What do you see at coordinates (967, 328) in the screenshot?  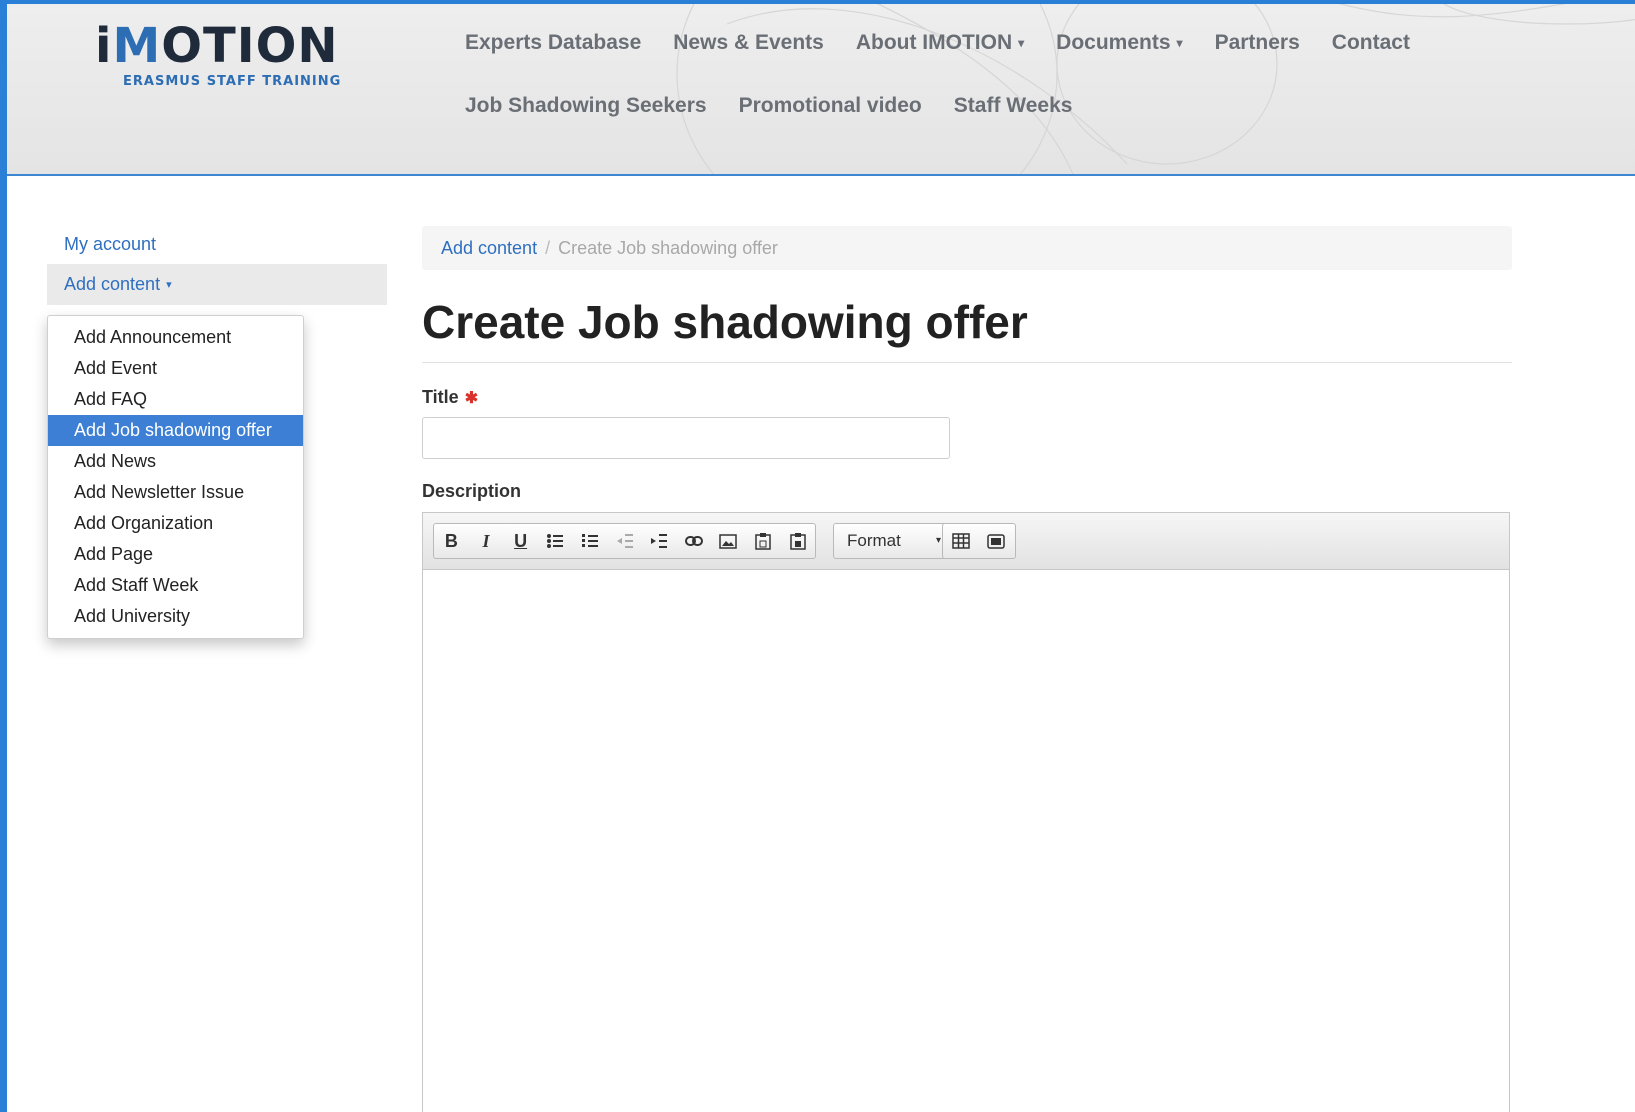 I see `page-title: Create Job shadowing offer` at bounding box center [967, 328].